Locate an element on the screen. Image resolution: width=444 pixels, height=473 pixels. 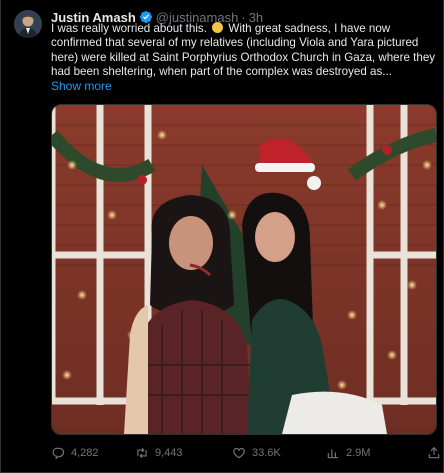
action-bar: 4,282 9,443 33.6K 2.9M is located at coordinates (246, 453).